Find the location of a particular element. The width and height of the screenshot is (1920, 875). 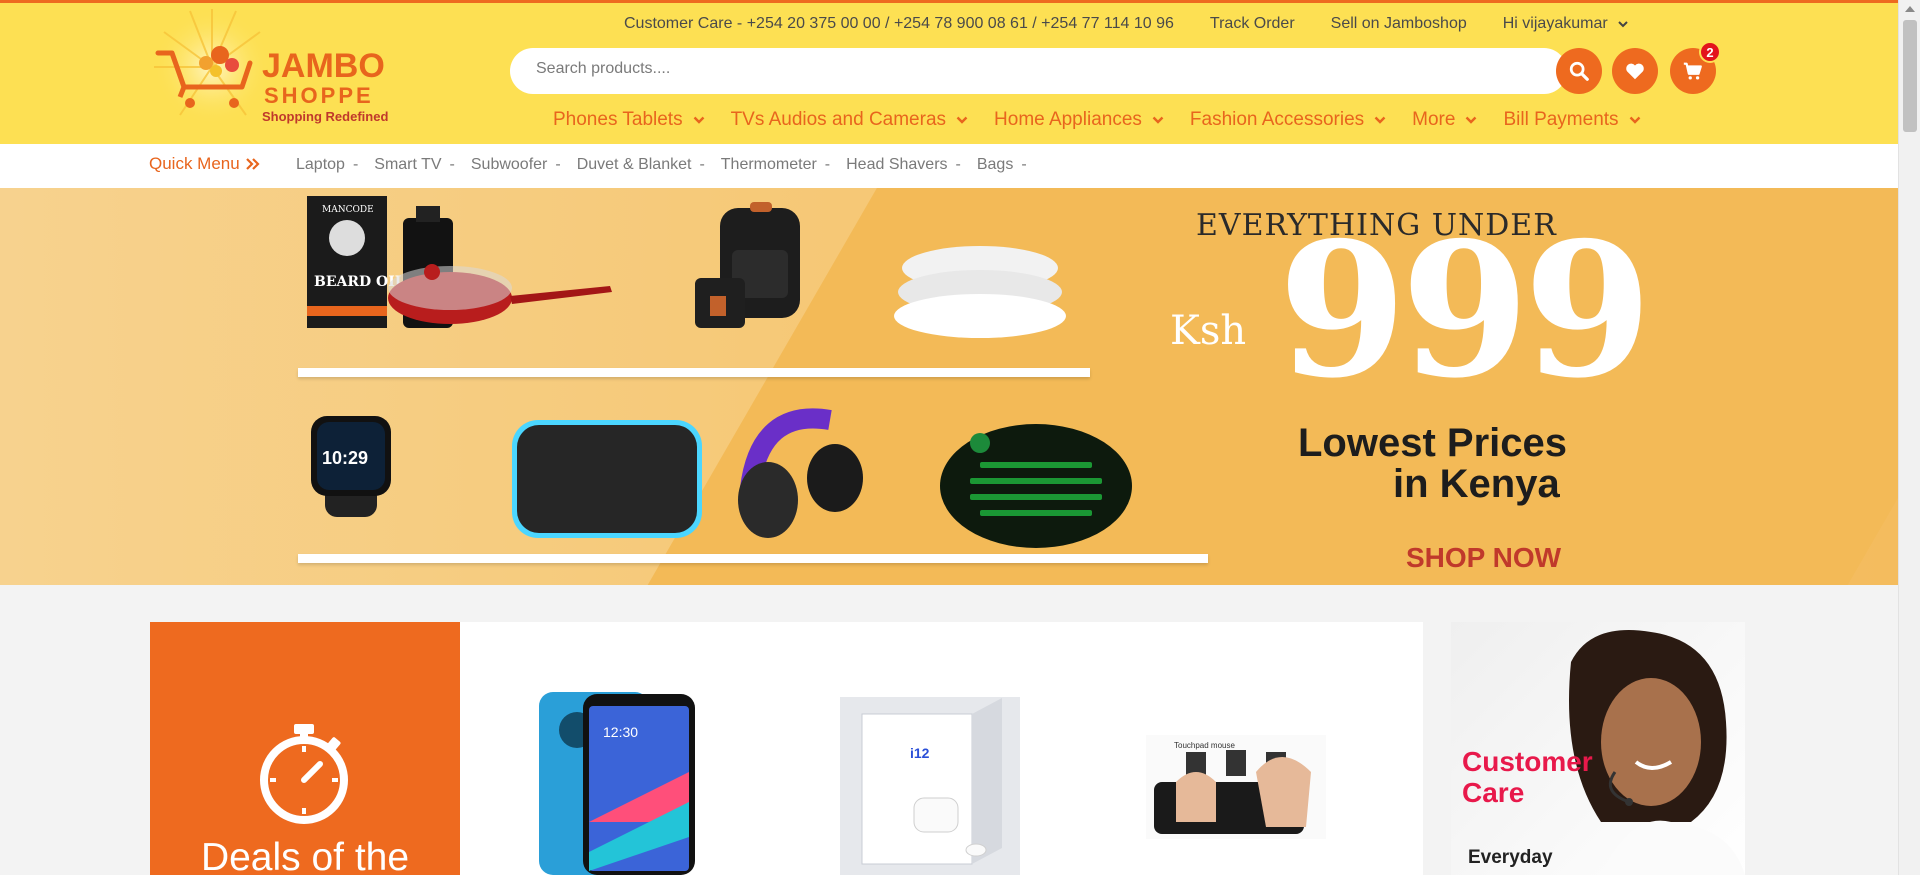

scroll-up-arrow-icon is located at coordinates (1910, 9).